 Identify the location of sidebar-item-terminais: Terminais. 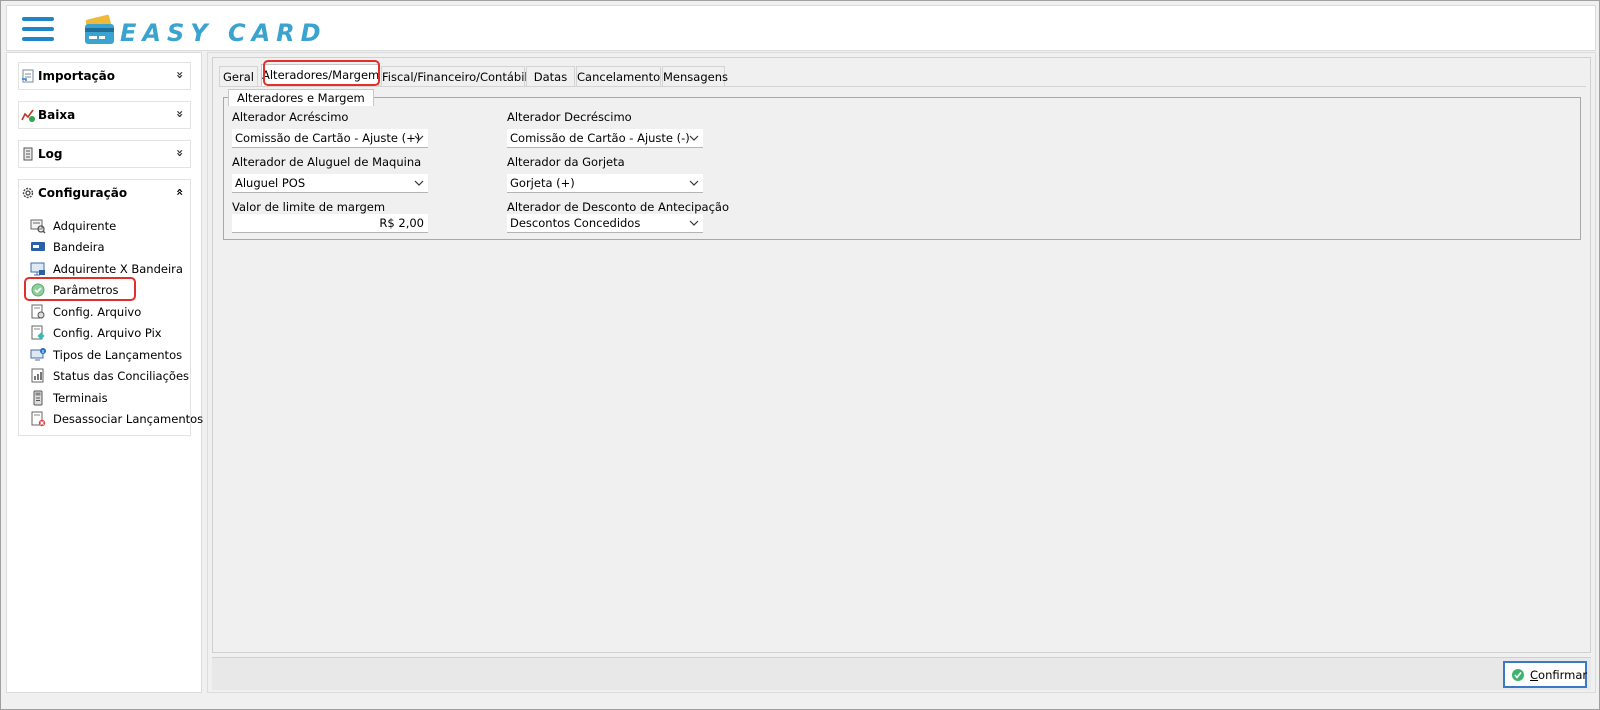
(109, 398).